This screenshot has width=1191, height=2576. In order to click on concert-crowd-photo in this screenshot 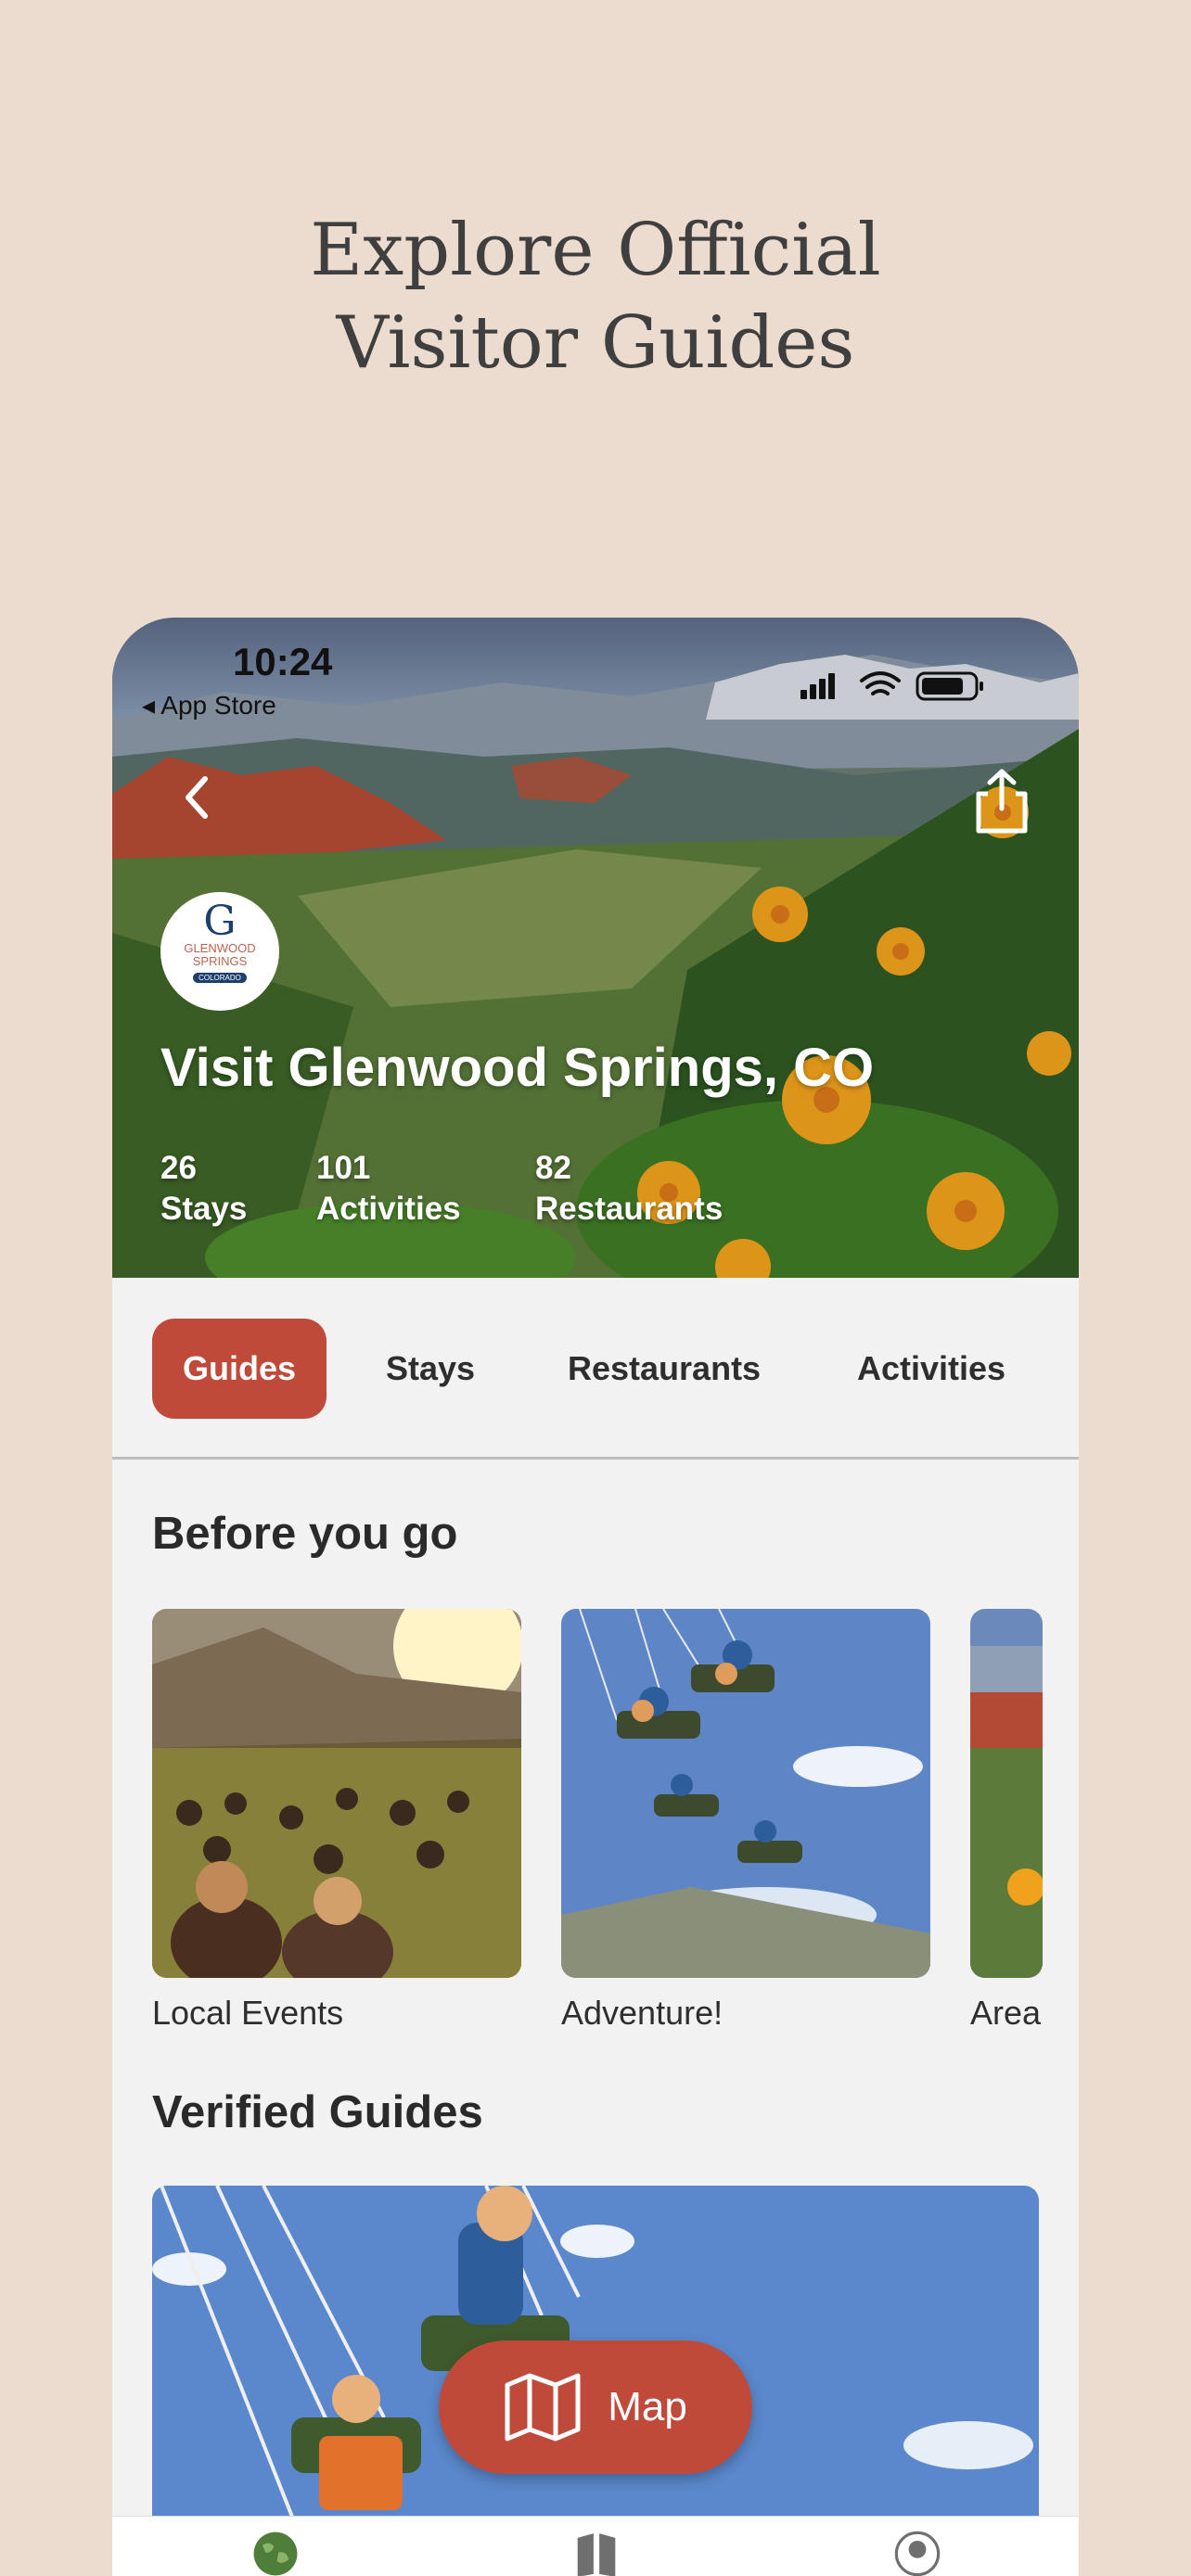, I will do `click(336, 1793)`.